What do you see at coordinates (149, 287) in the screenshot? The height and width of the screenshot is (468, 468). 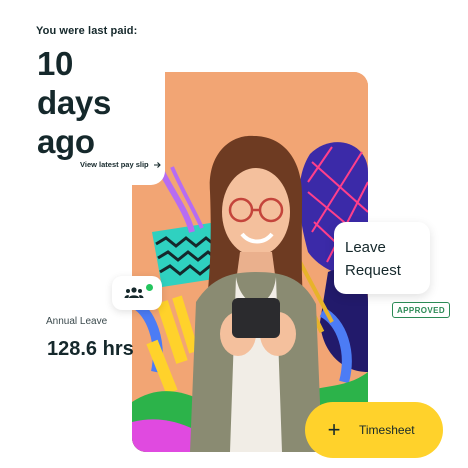 I see `online-status-dot` at bounding box center [149, 287].